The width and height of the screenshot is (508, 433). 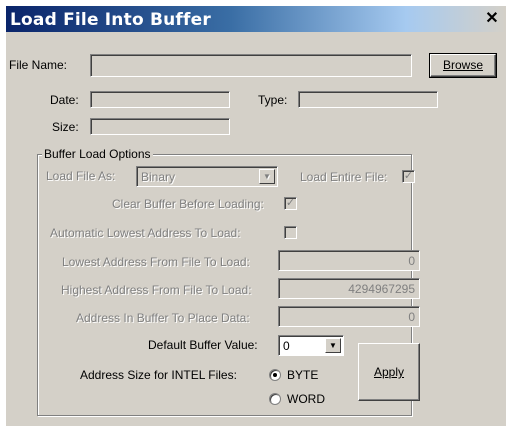 What do you see at coordinates (286, 346) in the screenshot?
I see `default-buffer-value: 0` at bounding box center [286, 346].